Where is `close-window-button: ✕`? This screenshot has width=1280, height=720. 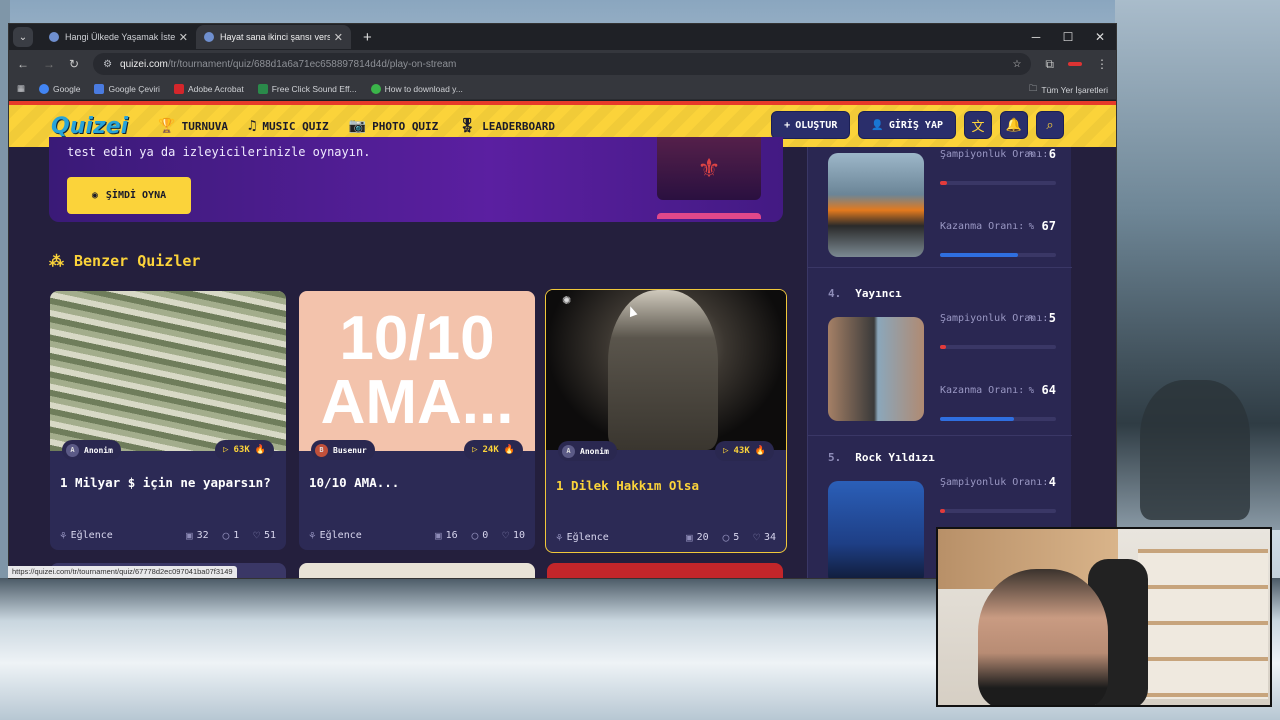 close-window-button: ✕ is located at coordinates (1100, 37).